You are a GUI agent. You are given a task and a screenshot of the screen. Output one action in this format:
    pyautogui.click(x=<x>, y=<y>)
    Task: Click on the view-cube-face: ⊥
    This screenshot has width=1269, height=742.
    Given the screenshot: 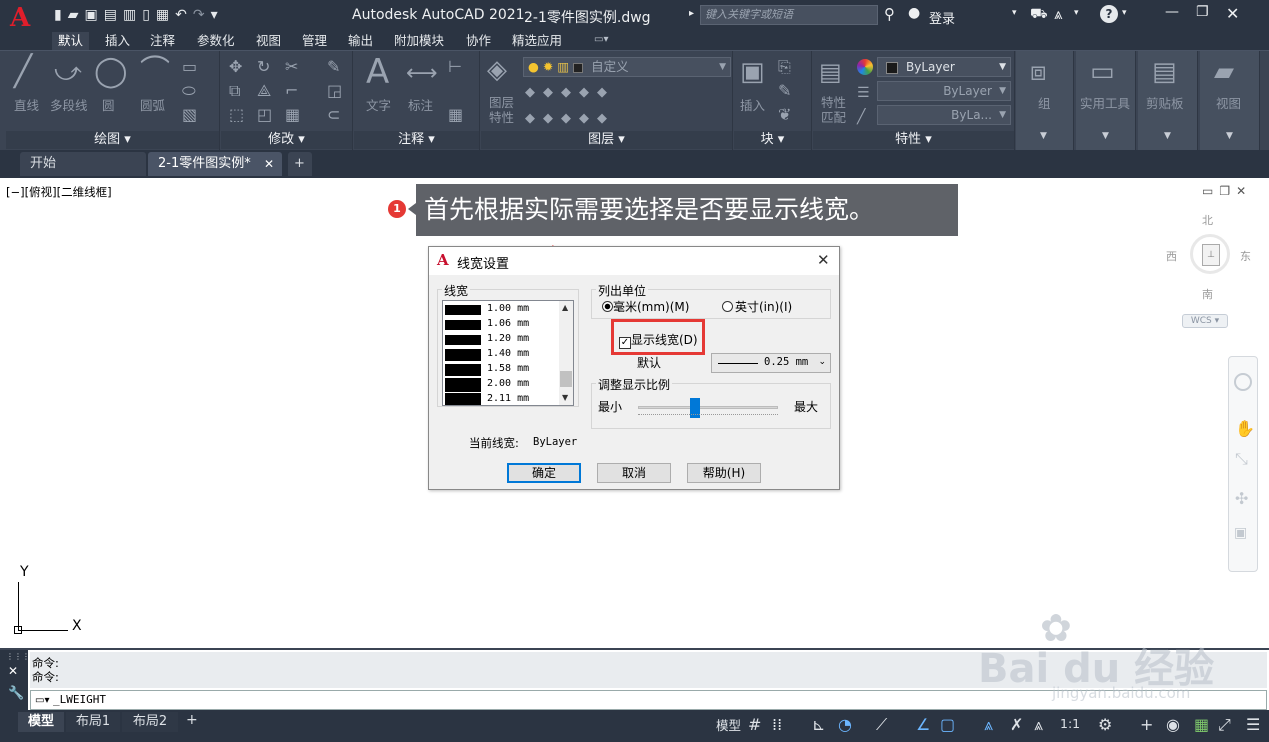 What is the action you would take?
    pyautogui.click(x=1211, y=255)
    